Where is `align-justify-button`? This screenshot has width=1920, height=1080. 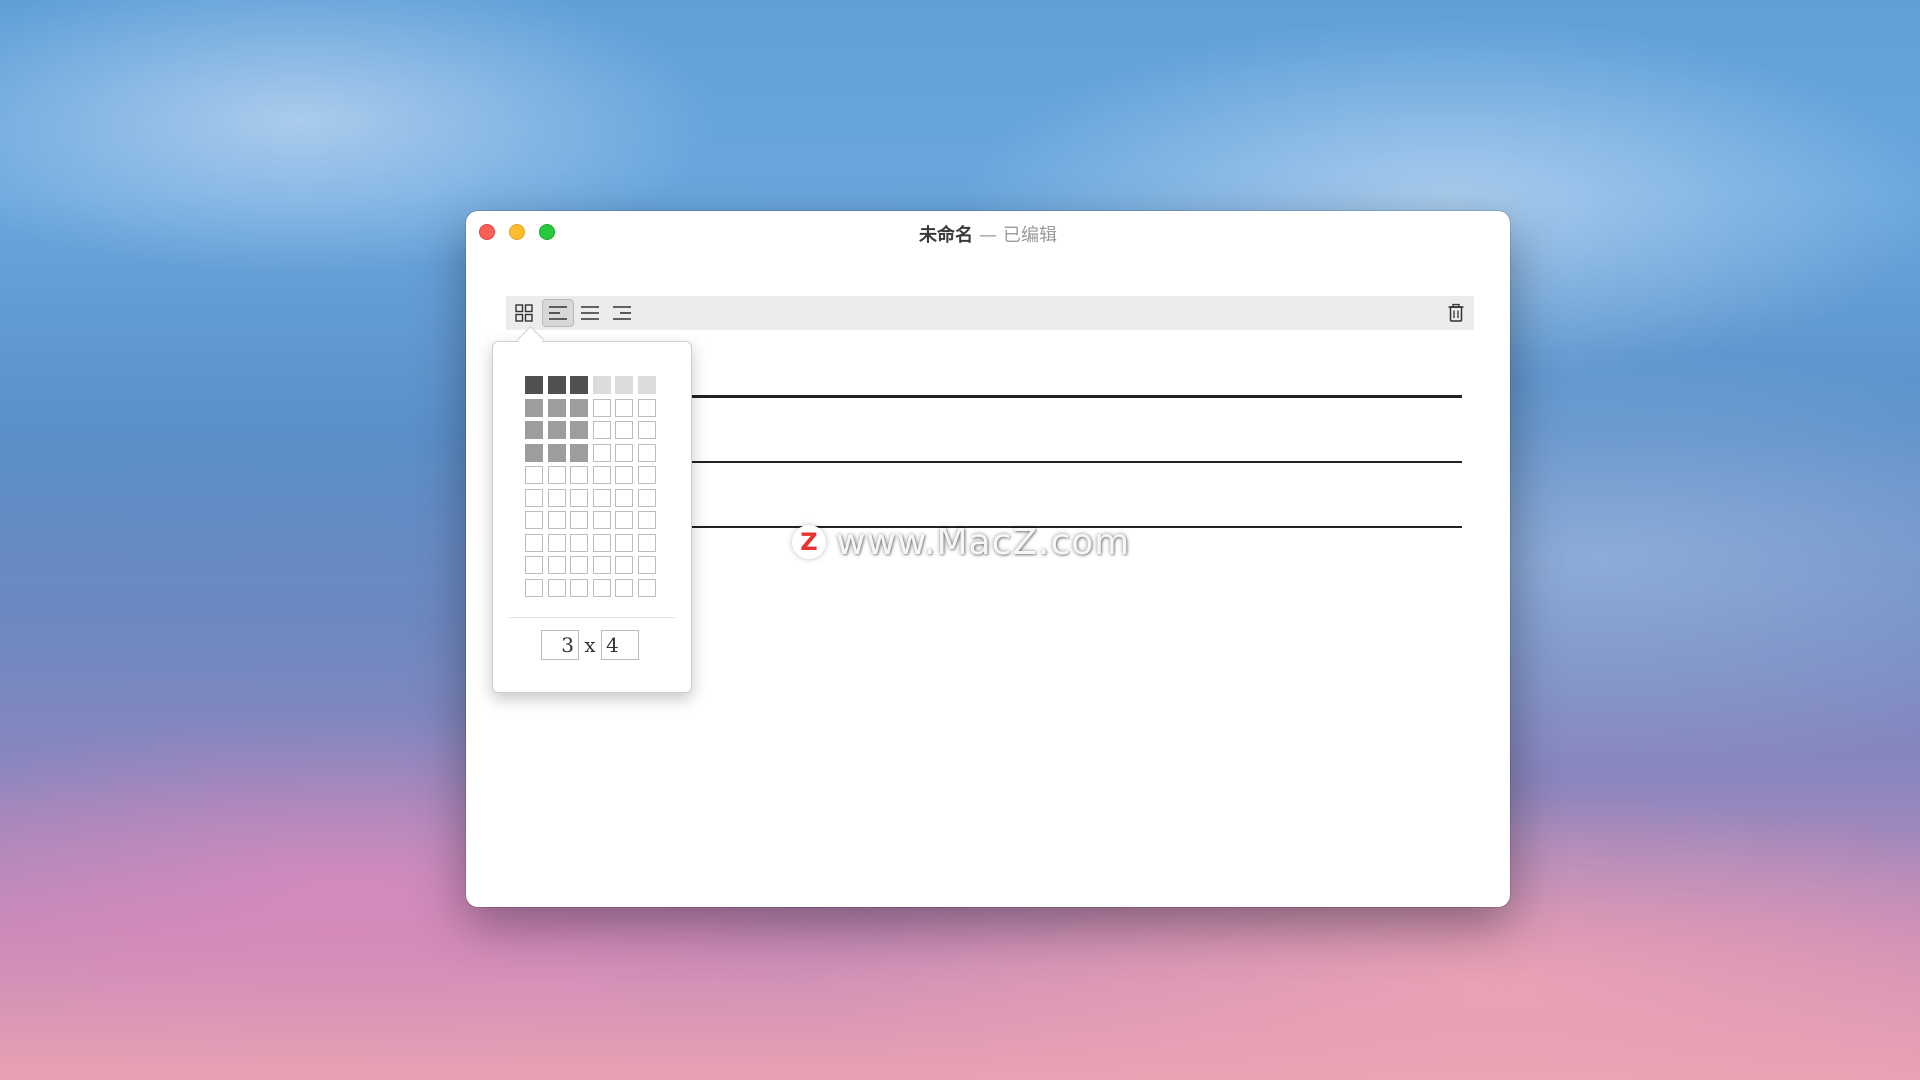 align-justify-button is located at coordinates (590, 313).